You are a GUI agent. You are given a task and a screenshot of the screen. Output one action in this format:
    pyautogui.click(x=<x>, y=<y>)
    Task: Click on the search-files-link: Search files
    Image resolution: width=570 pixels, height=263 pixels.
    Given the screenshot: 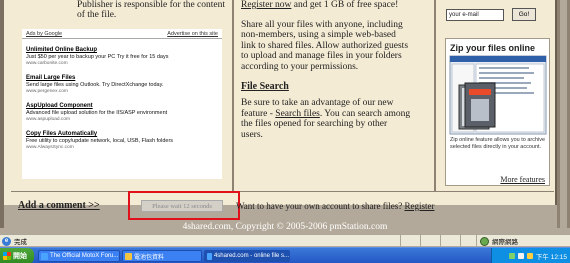 What is the action you would take?
    pyautogui.click(x=297, y=114)
    